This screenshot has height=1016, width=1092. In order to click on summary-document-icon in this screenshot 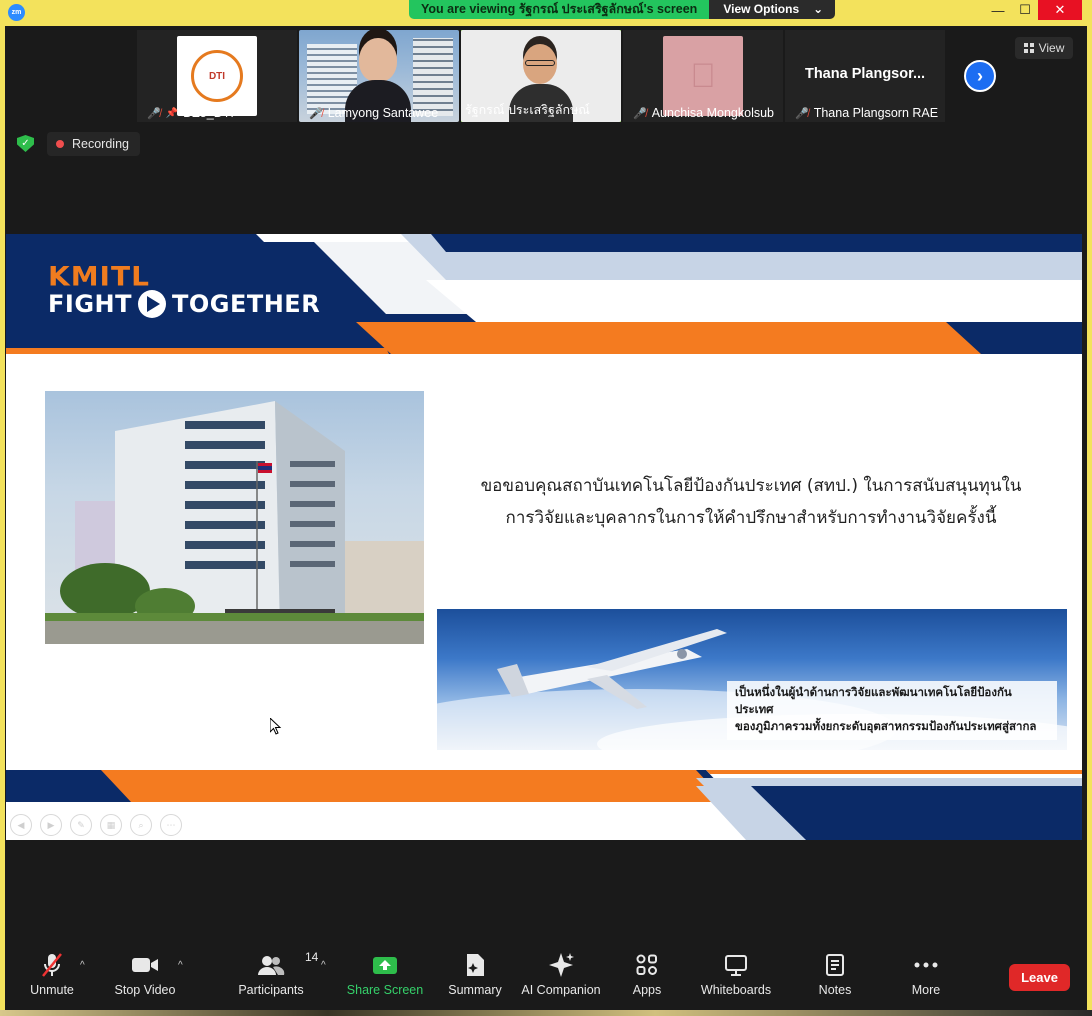, I will do `click(475, 965)`.